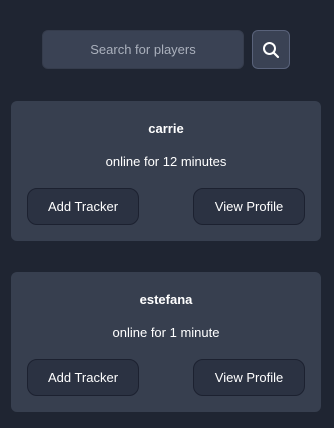 This screenshot has height=428, width=334. What do you see at coordinates (143, 49) in the screenshot?
I see `search-input` at bounding box center [143, 49].